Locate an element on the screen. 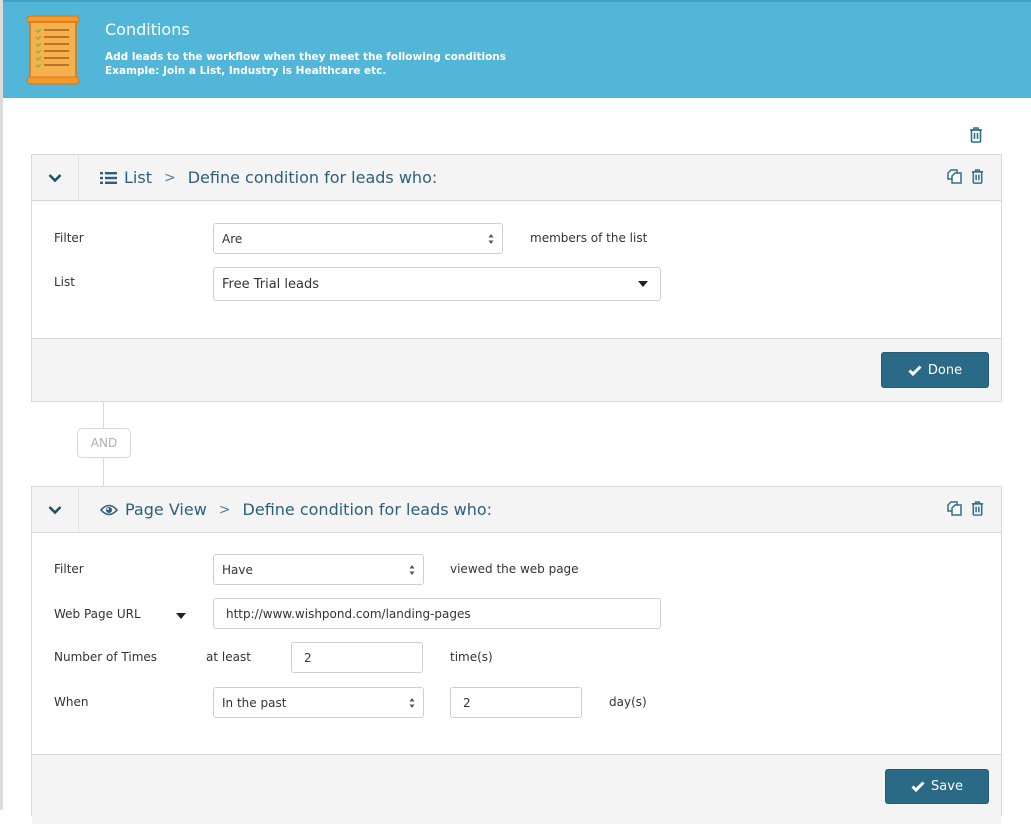 This screenshot has width=1031, height=824. eye-icon is located at coordinates (109, 510).